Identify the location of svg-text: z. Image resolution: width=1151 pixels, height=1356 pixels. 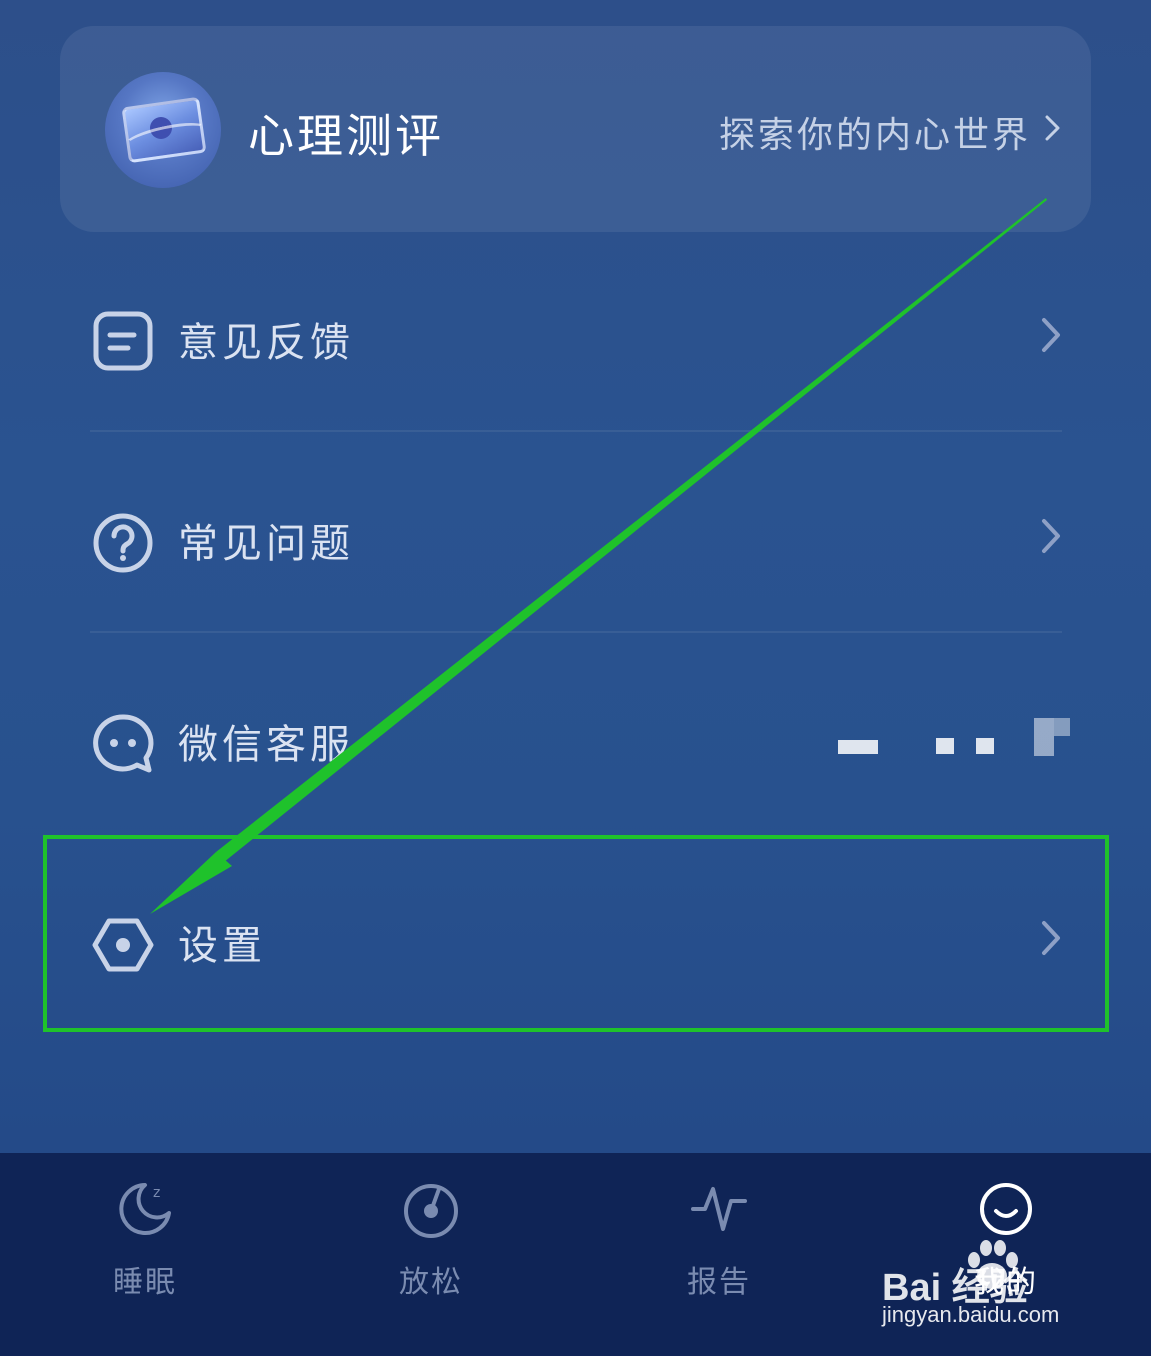
(156, 1193).